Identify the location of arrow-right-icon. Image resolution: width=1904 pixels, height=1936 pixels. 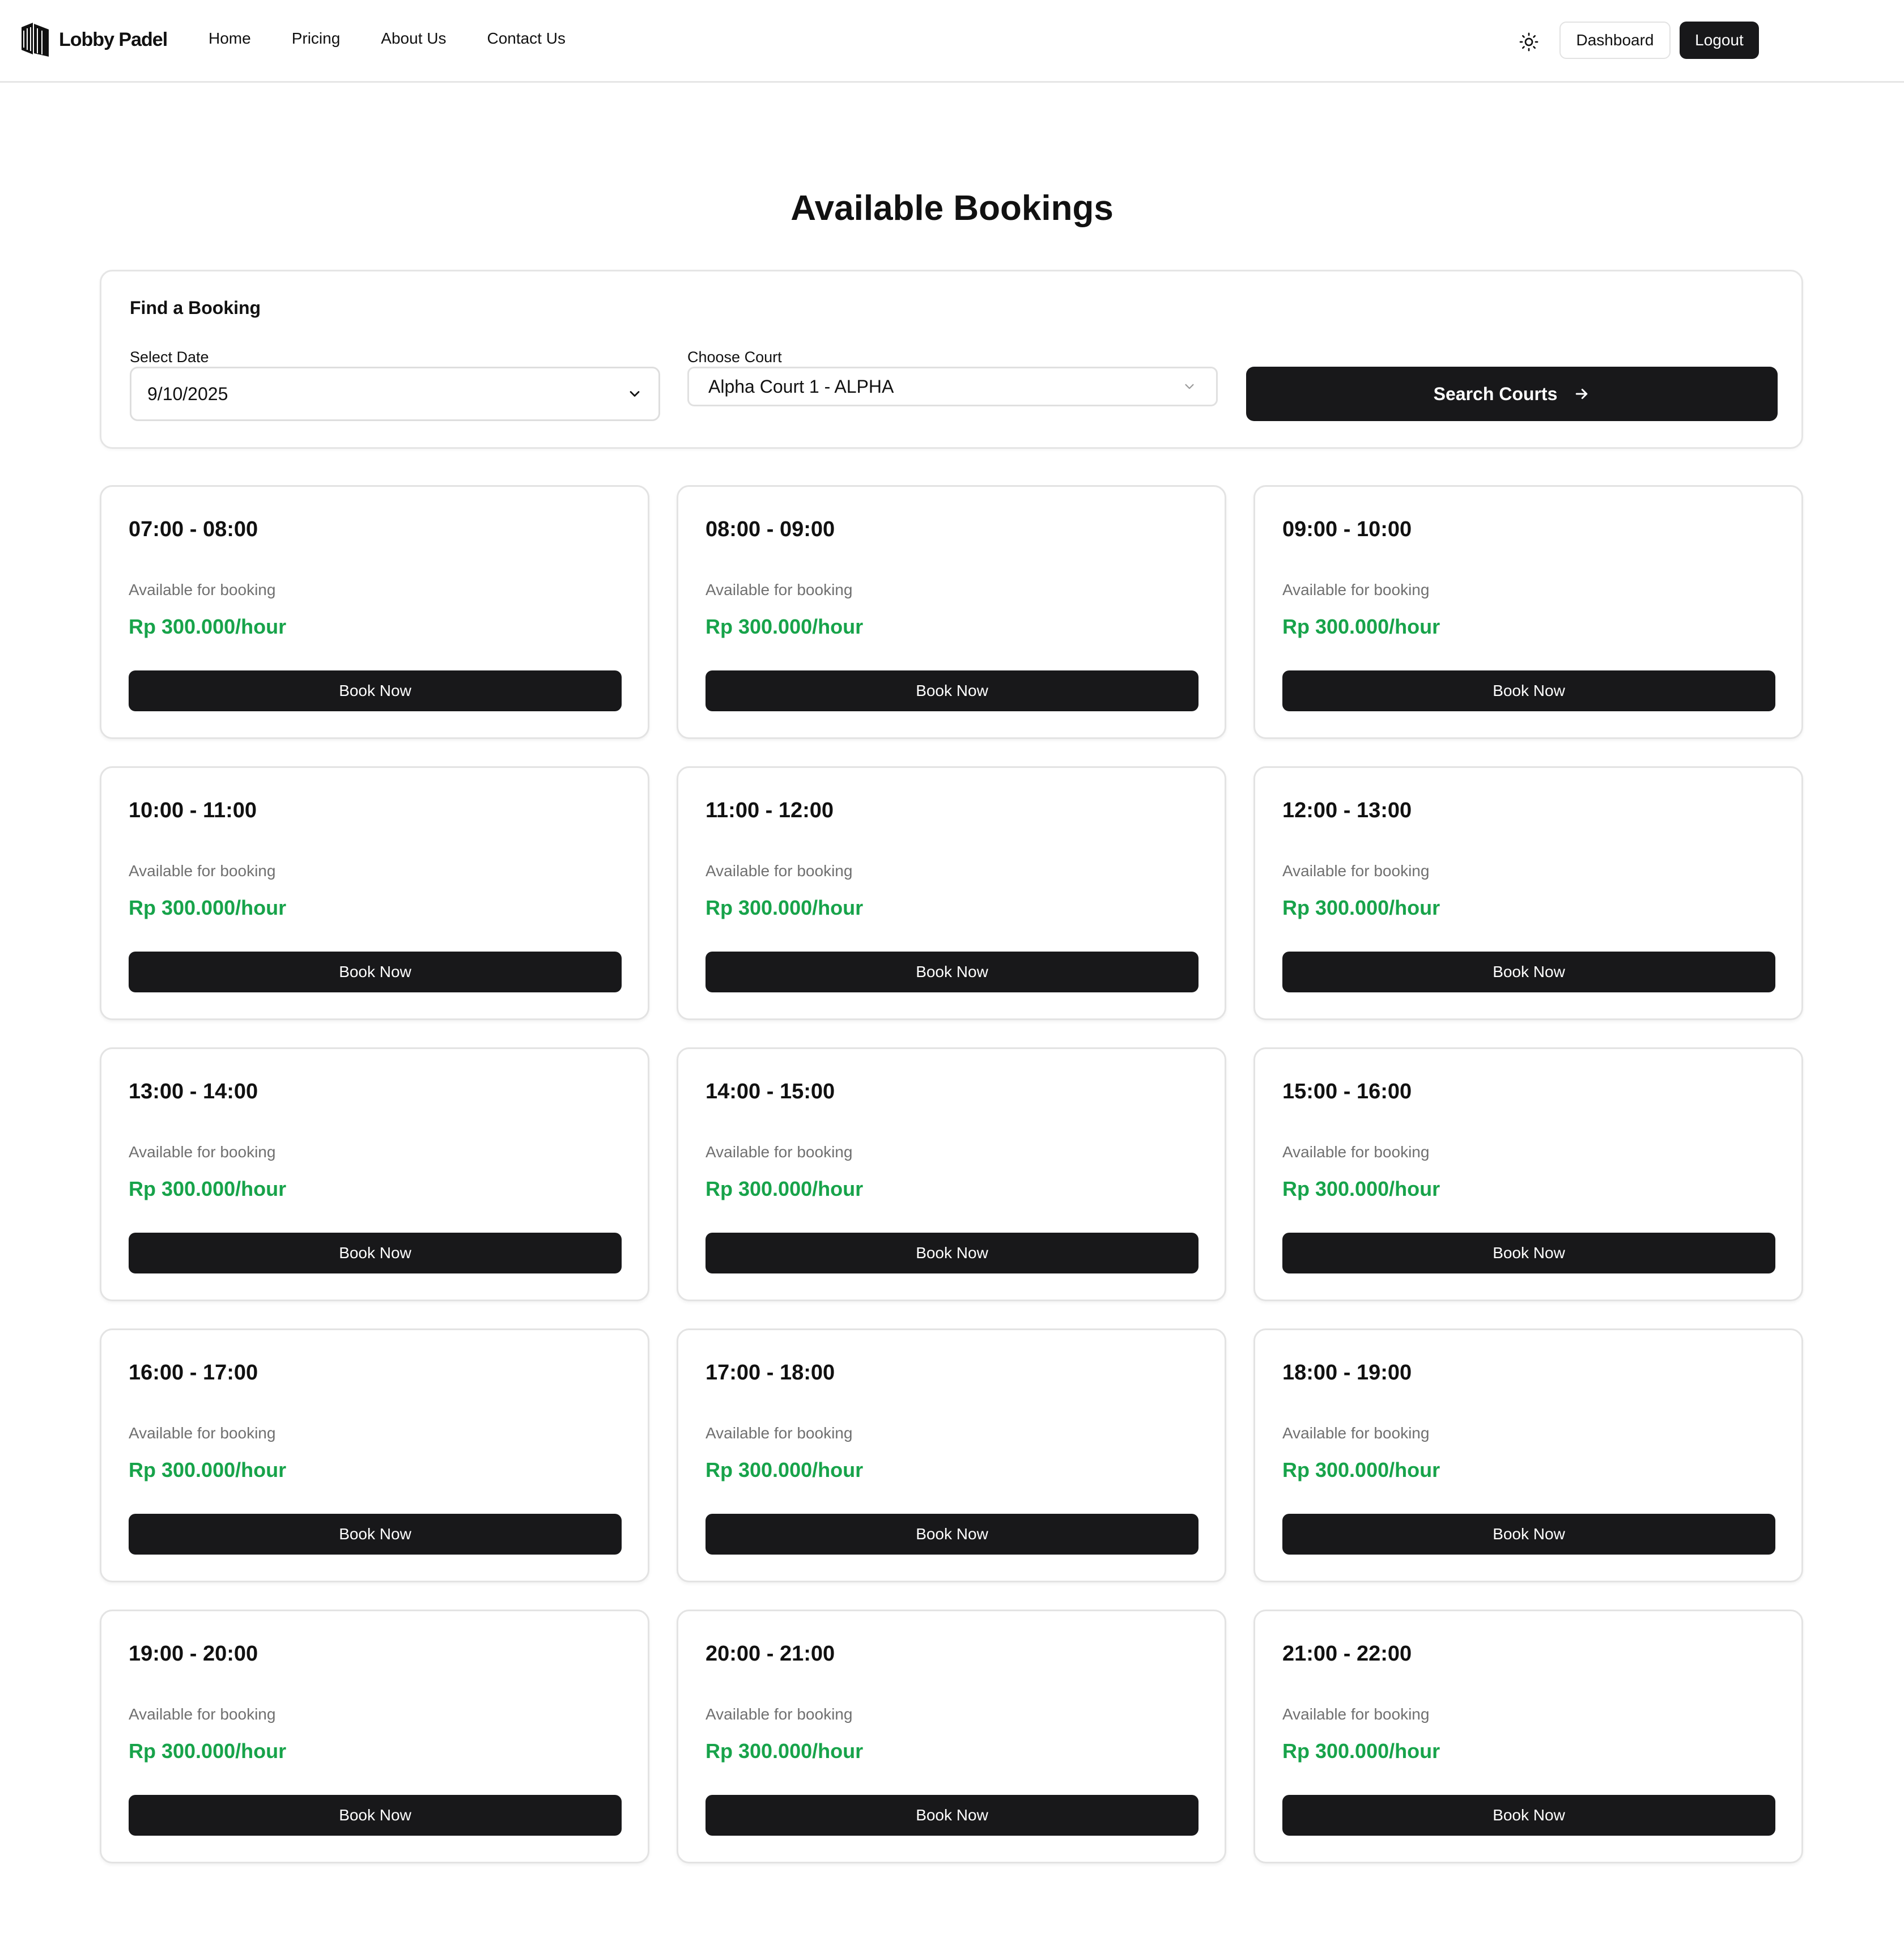
(1582, 394).